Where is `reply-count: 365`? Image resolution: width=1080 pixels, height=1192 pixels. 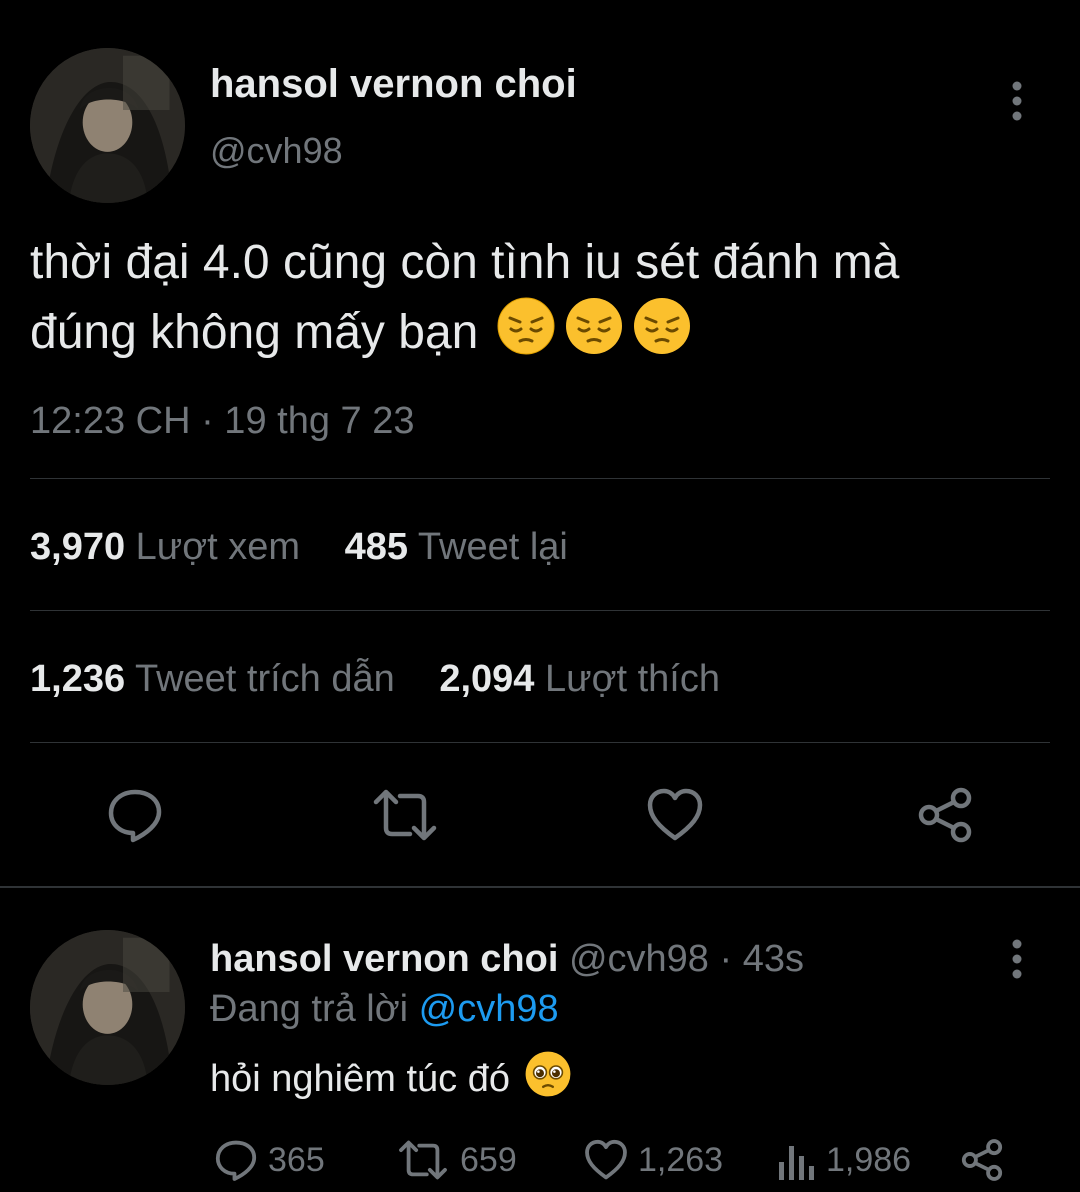 reply-count: 365 is located at coordinates (296, 1159).